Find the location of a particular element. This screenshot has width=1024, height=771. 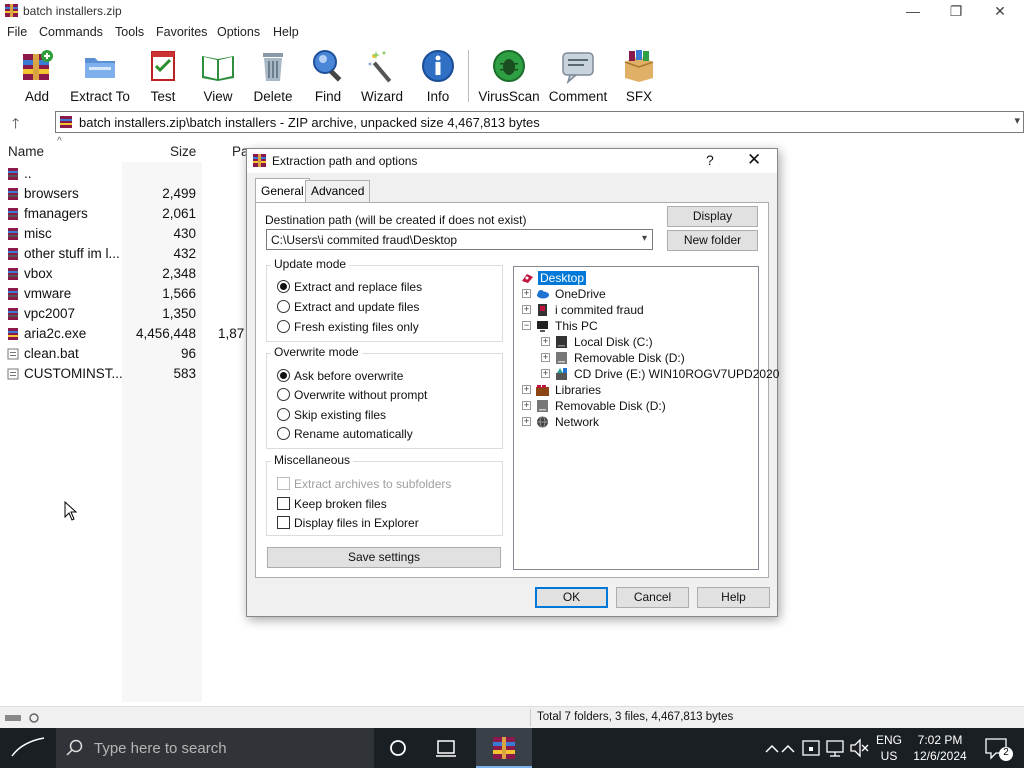

help-button: Help is located at coordinates (733, 597).